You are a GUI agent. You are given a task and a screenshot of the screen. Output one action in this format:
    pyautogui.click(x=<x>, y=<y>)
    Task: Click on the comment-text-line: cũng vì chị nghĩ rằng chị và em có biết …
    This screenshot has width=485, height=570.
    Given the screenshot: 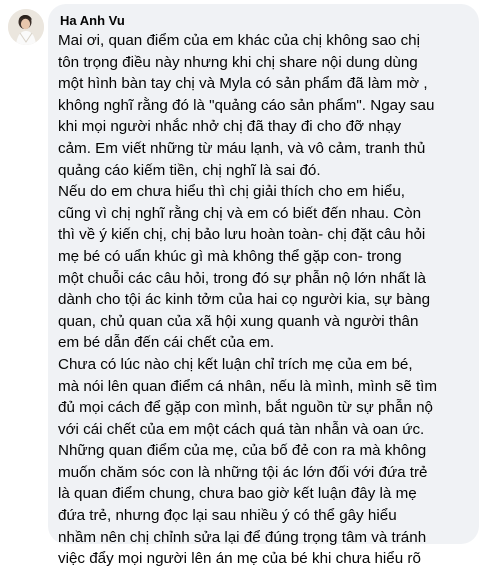 What is the action you would take?
    pyautogui.click(x=240, y=213)
    